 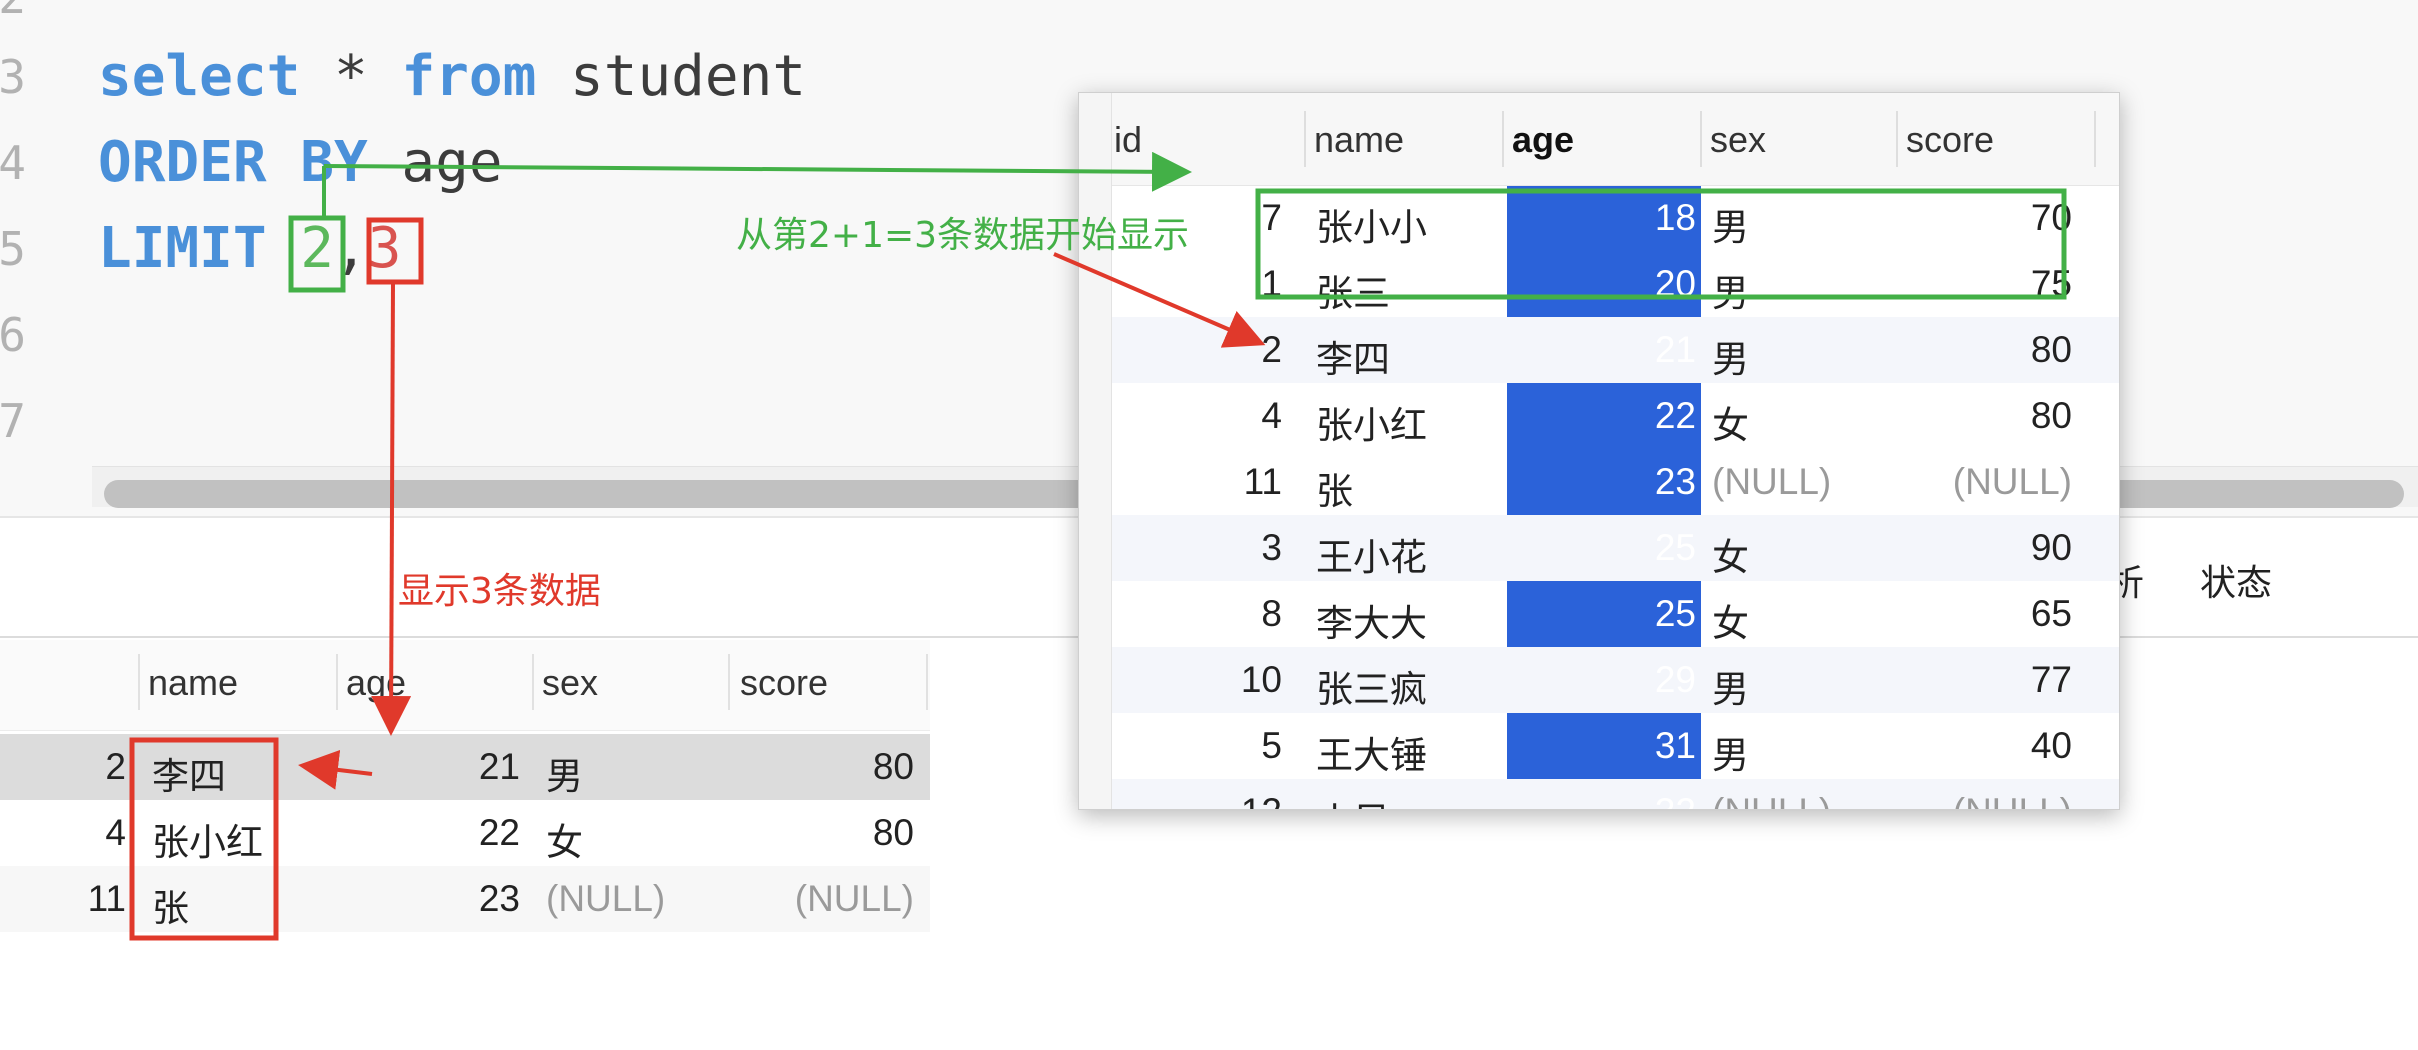 I want to click on offset-connector-arrow, so click(x=757, y=171).